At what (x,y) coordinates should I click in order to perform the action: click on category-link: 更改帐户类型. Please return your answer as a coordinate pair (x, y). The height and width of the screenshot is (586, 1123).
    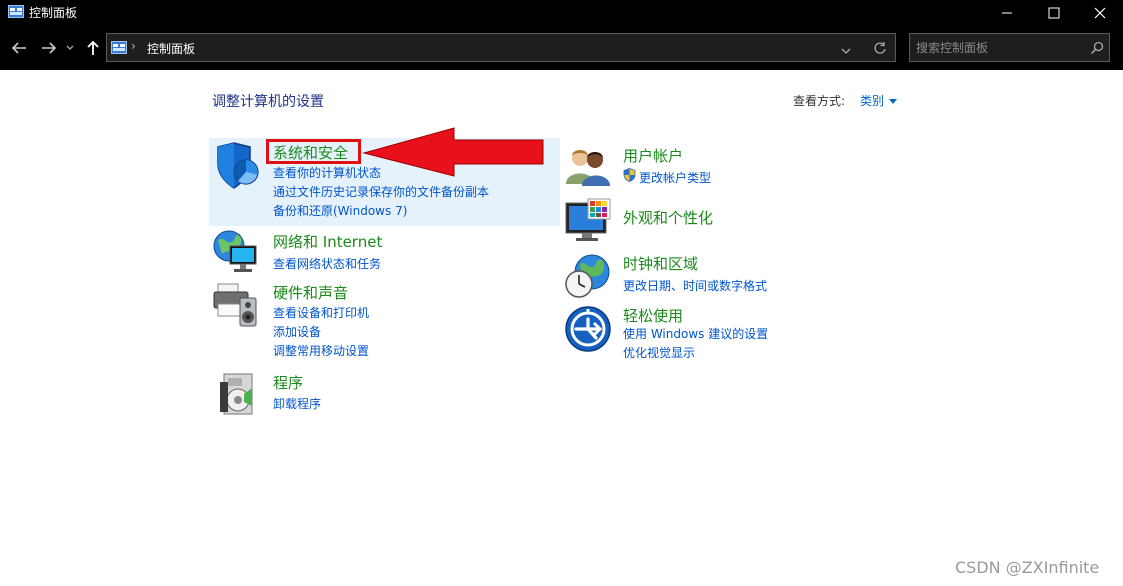
    Looking at the image, I should click on (675, 177).